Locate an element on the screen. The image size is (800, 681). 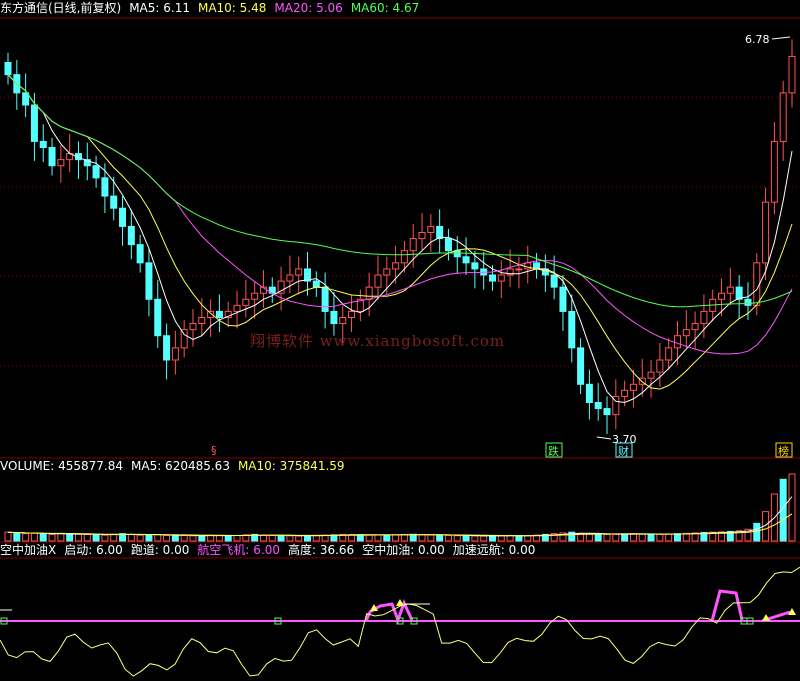
high-price-label: 6.78 is located at coordinates (757, 39).